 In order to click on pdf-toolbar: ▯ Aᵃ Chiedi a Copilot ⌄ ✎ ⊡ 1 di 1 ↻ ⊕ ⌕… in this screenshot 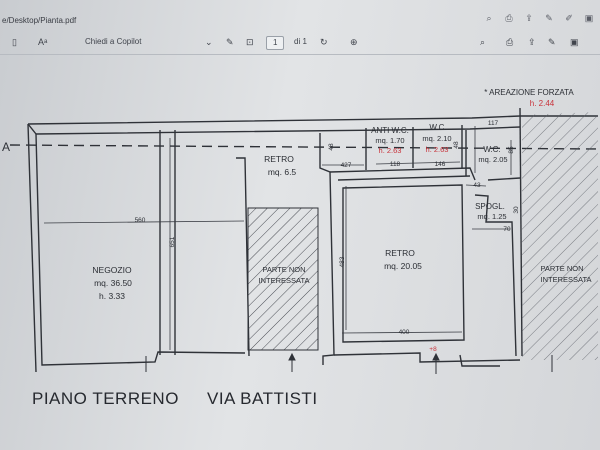, I will do `click(300, 43)`.